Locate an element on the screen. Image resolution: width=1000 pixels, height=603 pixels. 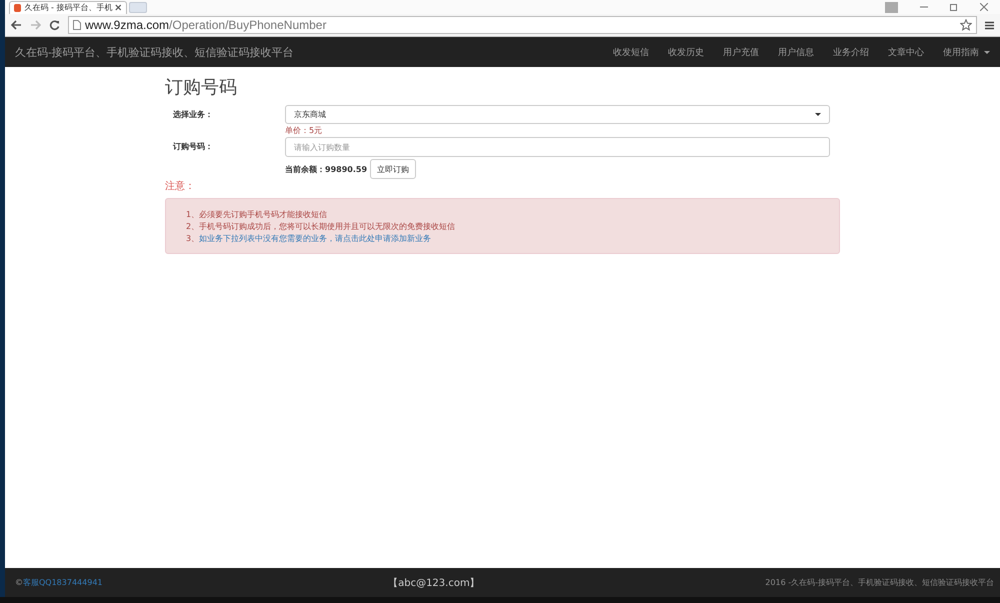
field-label: 选择业务： is located at coordinates (193, 115).